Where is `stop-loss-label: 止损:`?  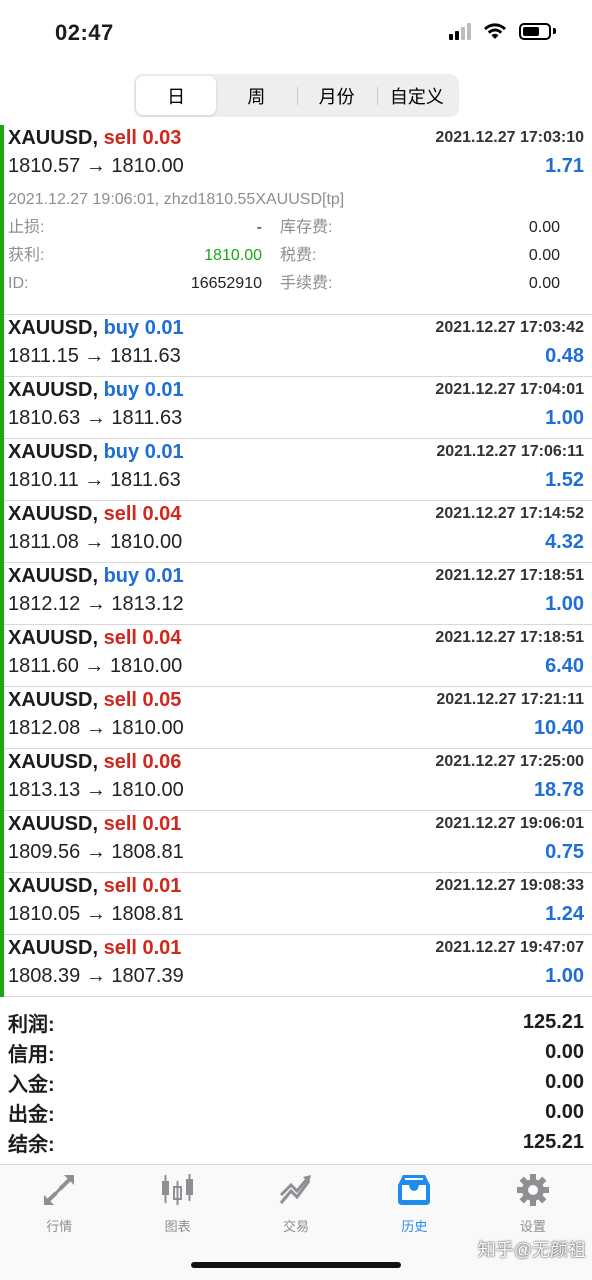 stop-loss-label: 止损: is located at coordinates (26, 227).